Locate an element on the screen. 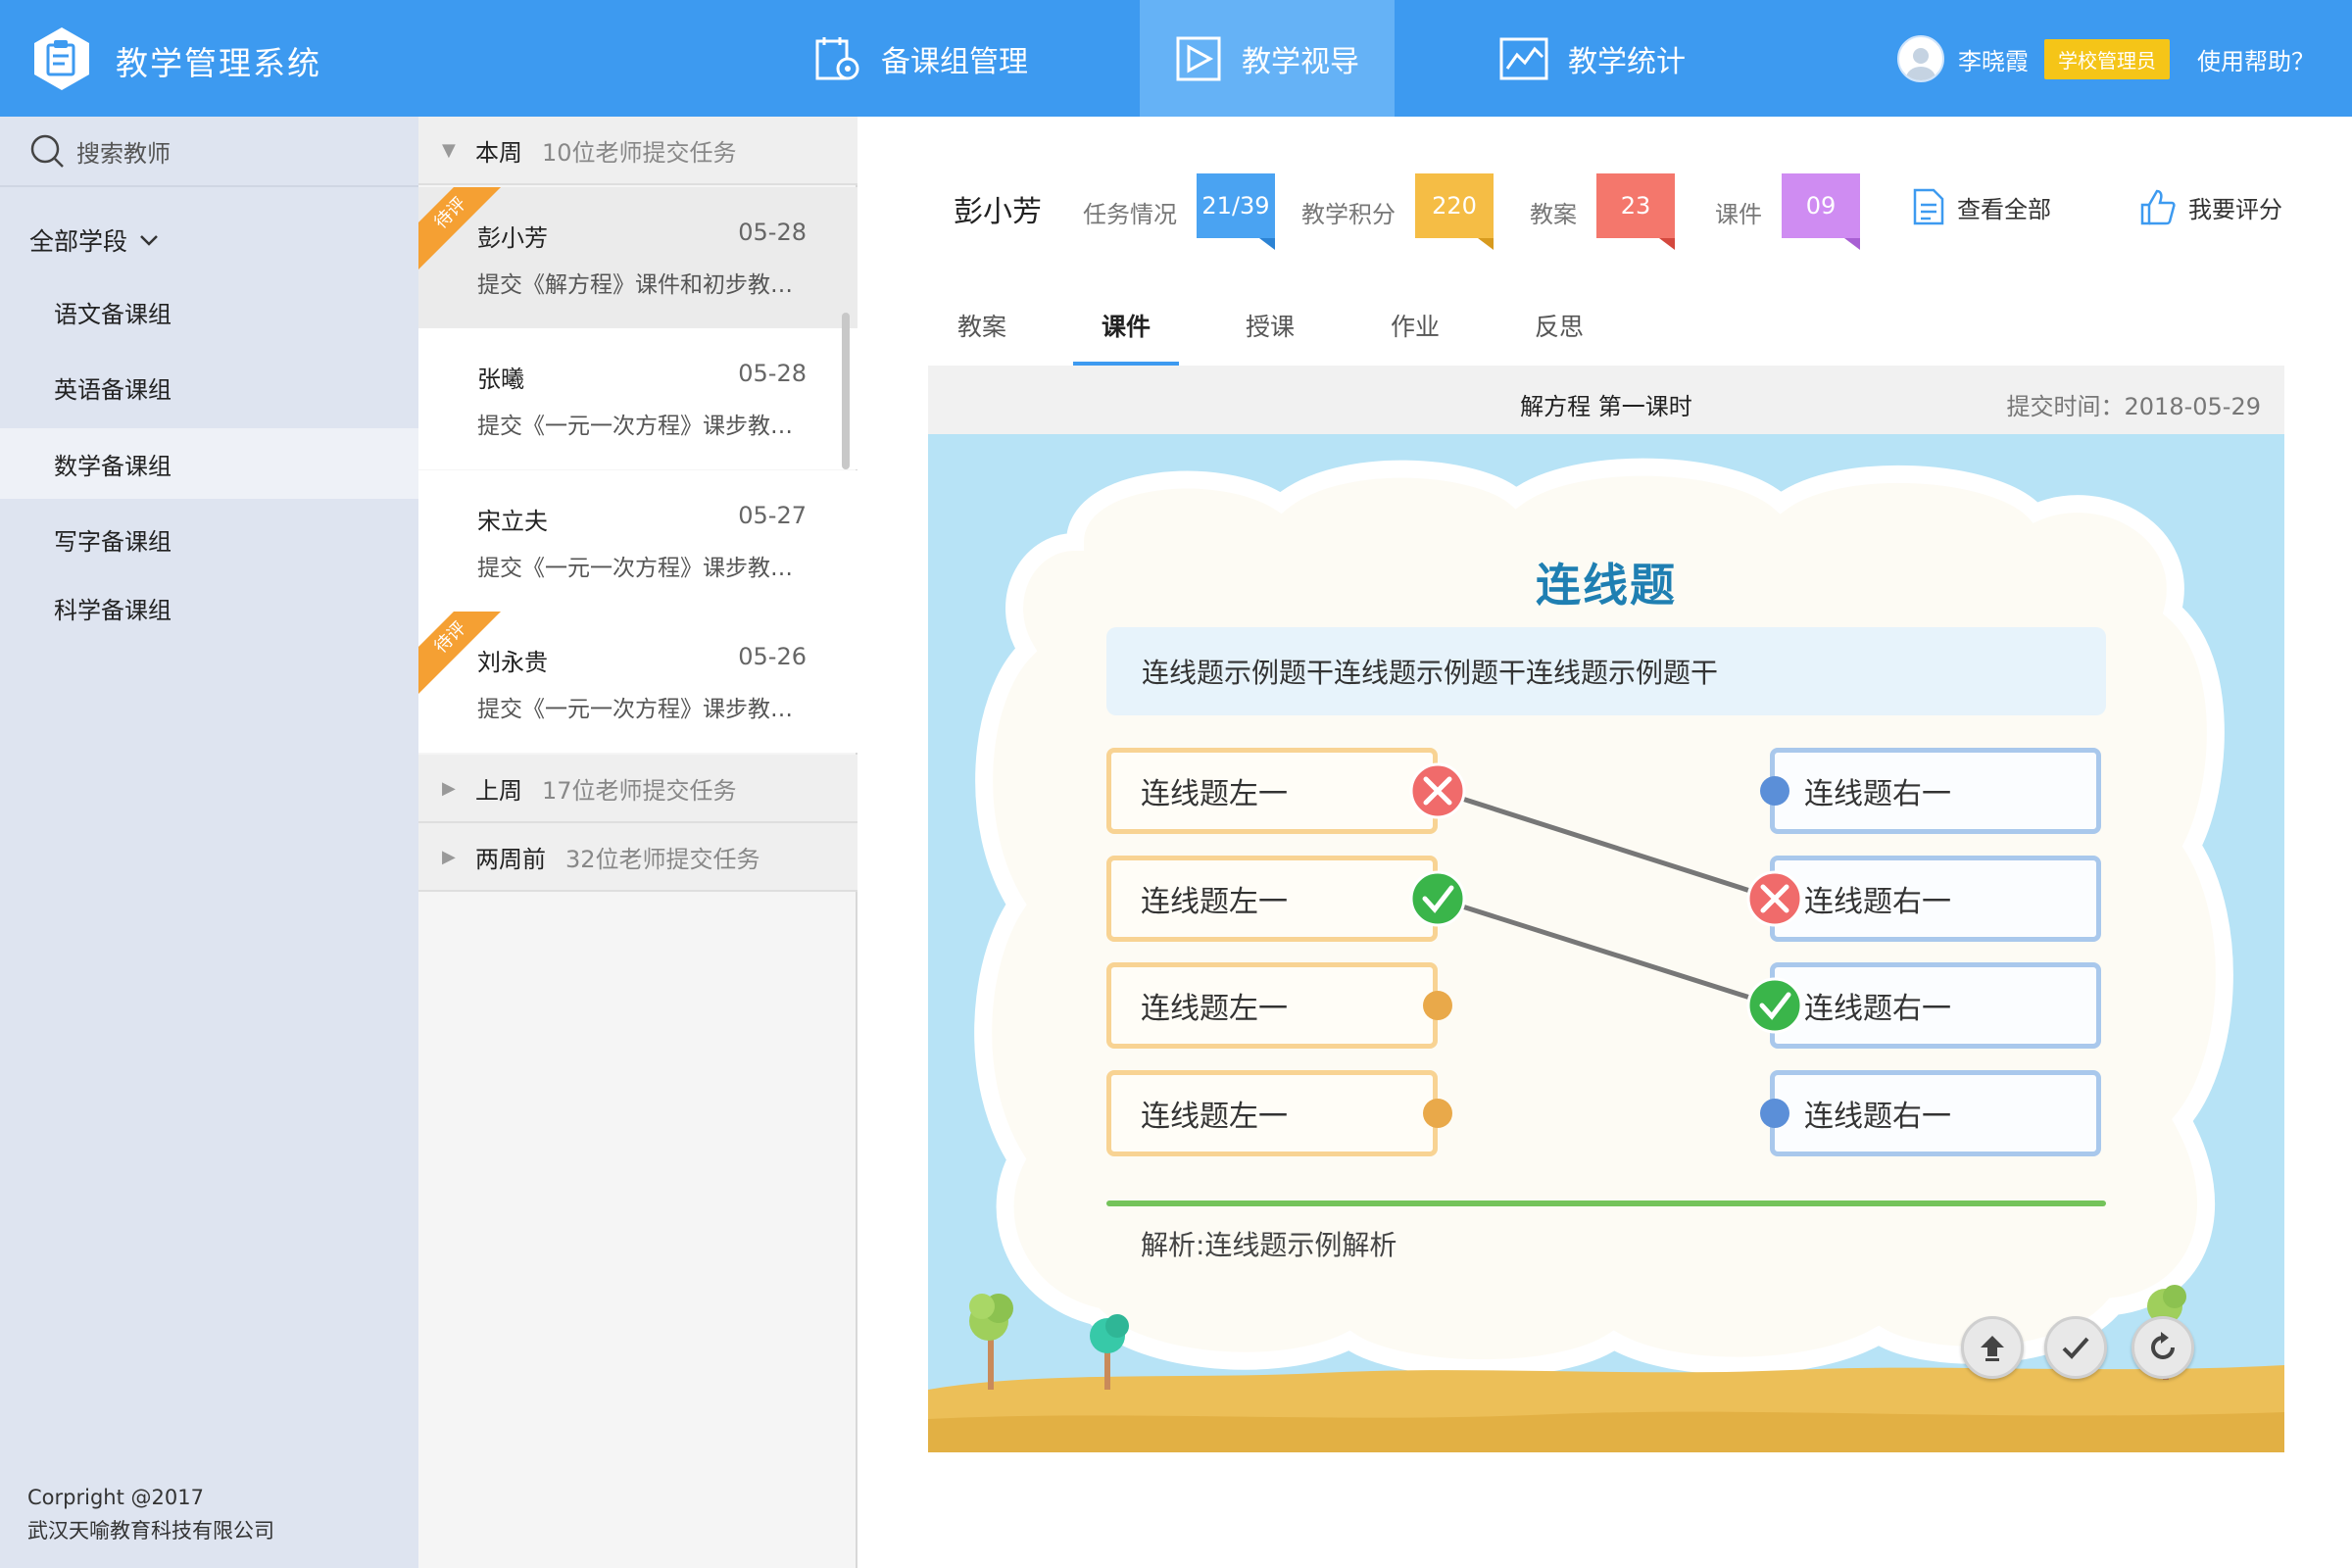 This screenshot has width=2352, height=1568. view-all-button: 查看全部 is located at coordinates (1981, 206).